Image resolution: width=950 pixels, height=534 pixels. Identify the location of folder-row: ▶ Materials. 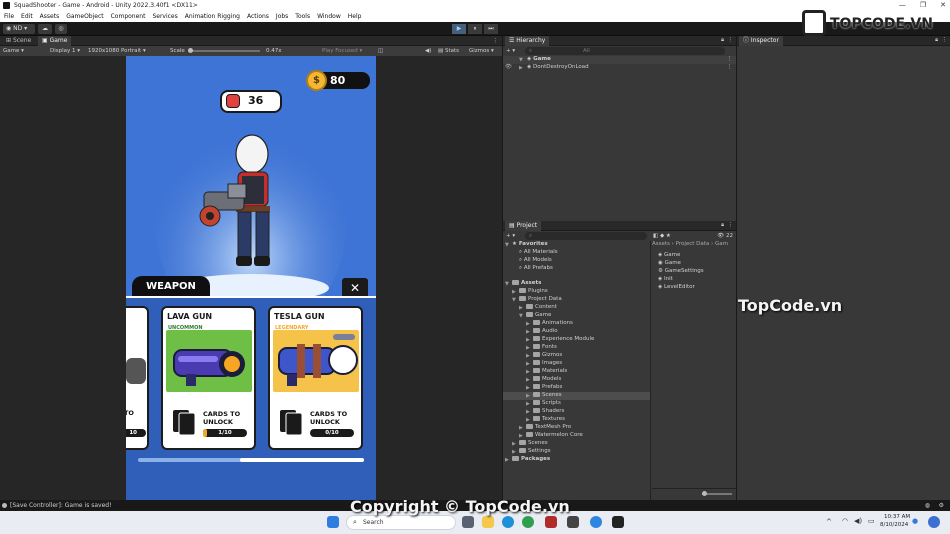
(576, 372).